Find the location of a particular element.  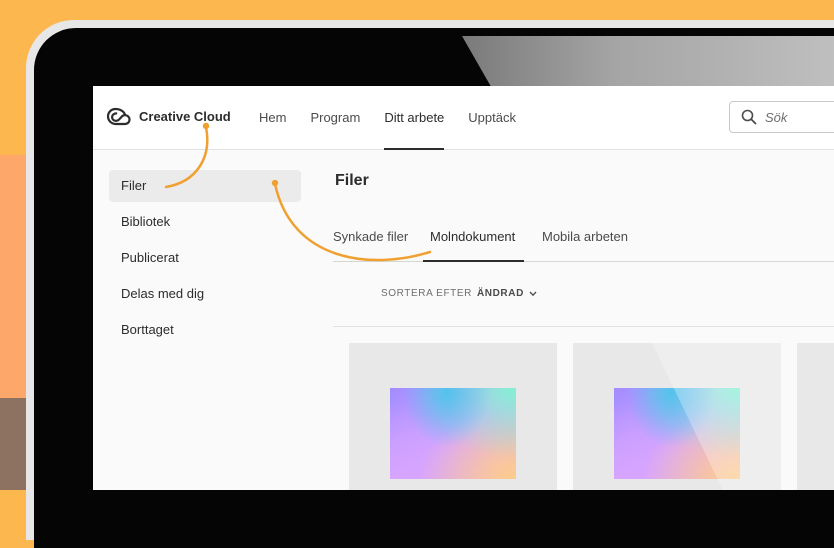

content-divider is located at coordinates (583, 326).